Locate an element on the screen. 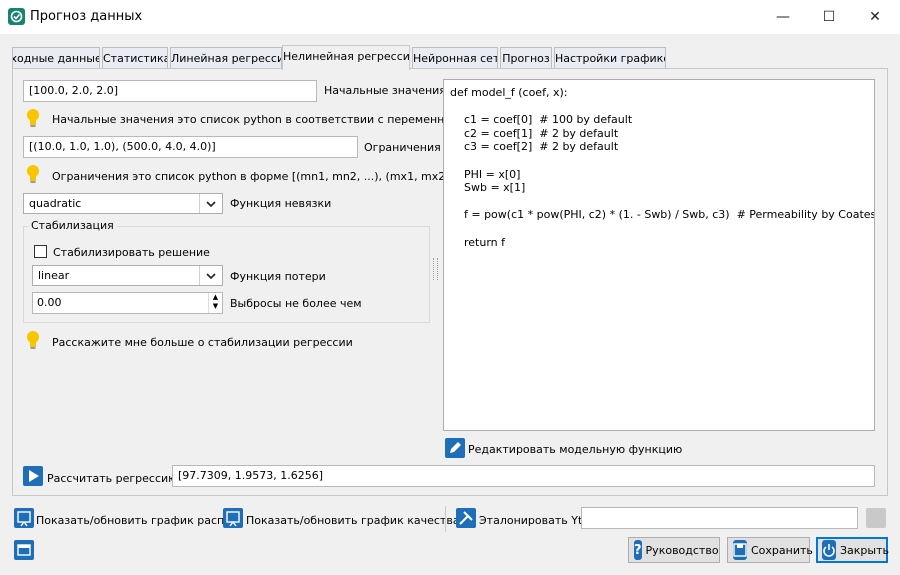 The width and height of the screenshot is (900, 575). minimize-button: — is located at coordinates (783, 17).